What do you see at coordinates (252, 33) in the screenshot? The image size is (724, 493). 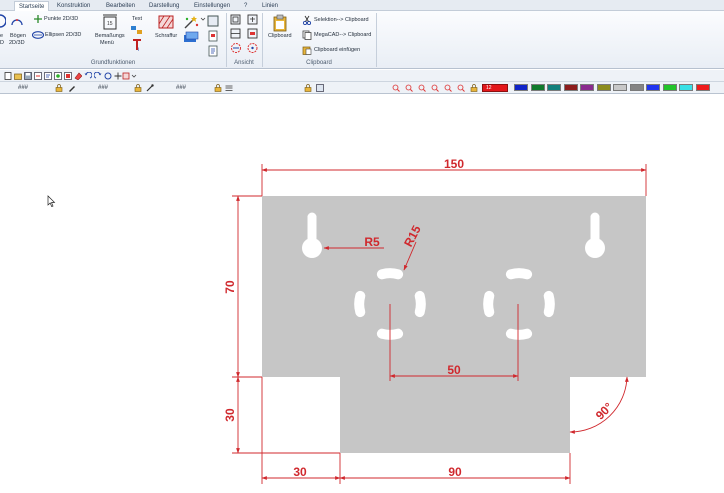 I see `view-all-icon` at bounding box center [252, 33].